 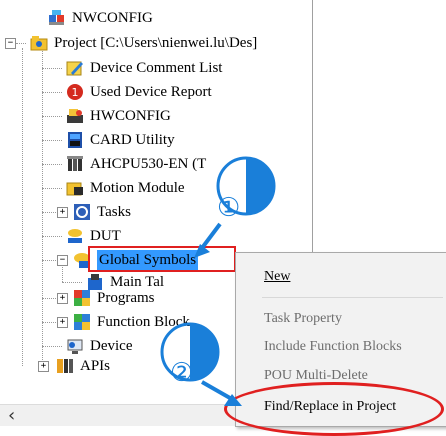 I want to click on menu-item-new: New, so click(x=277, y=277).